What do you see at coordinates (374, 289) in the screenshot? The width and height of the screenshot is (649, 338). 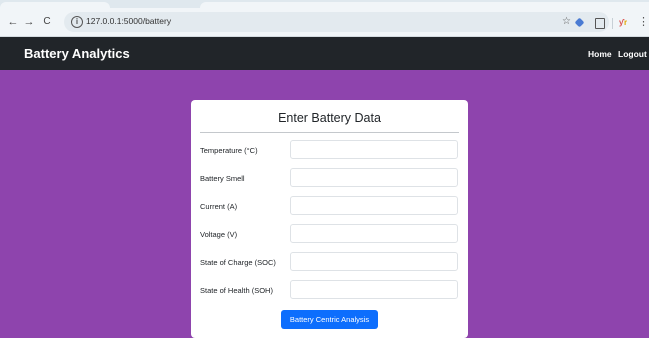 I see `soh-input` at bounding box center [374, 289].